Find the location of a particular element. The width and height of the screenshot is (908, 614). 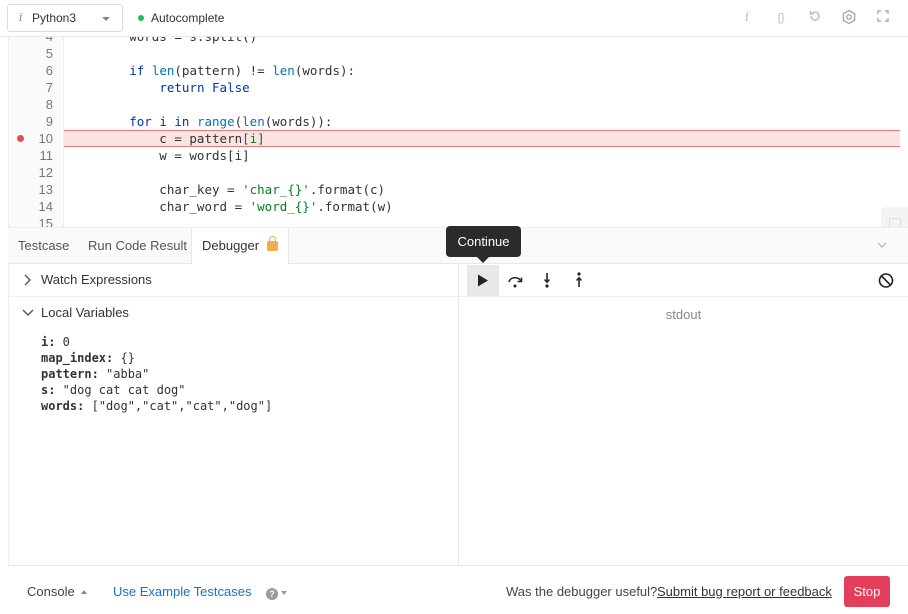

line-number: 10 is located at coordinates (45, 138).